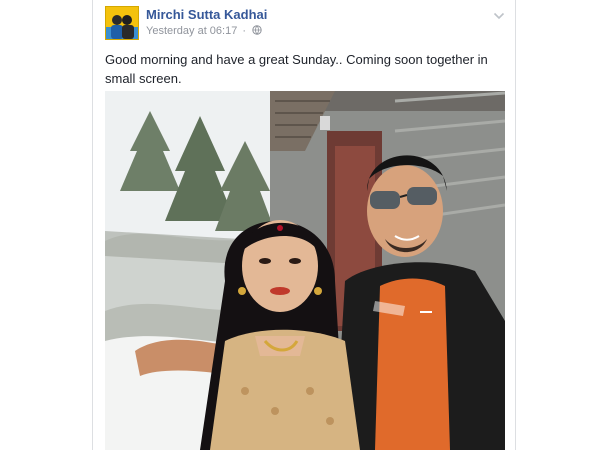 The width and height of the screenshot is (600, 450). I want to click on timestamp: Yesterday at 06:17, so click(191, 31).